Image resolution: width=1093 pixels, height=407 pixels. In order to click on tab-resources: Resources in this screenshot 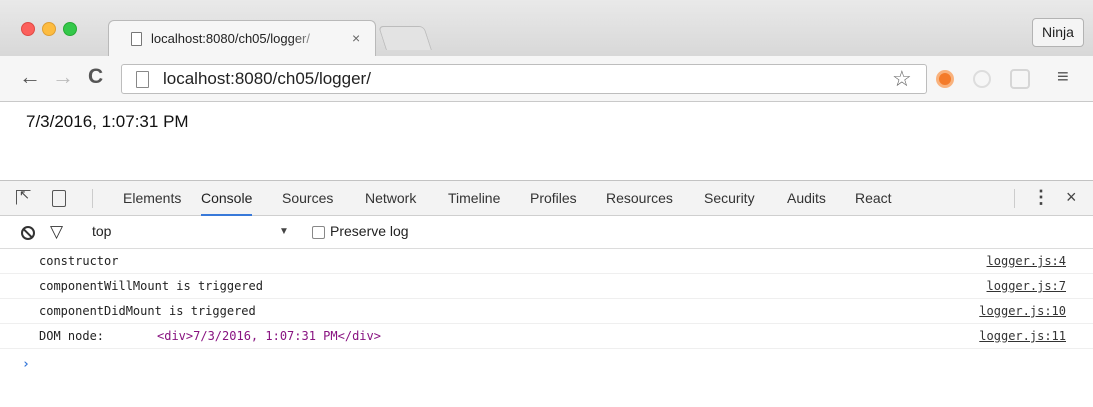, I will do `click(639, 198)`.